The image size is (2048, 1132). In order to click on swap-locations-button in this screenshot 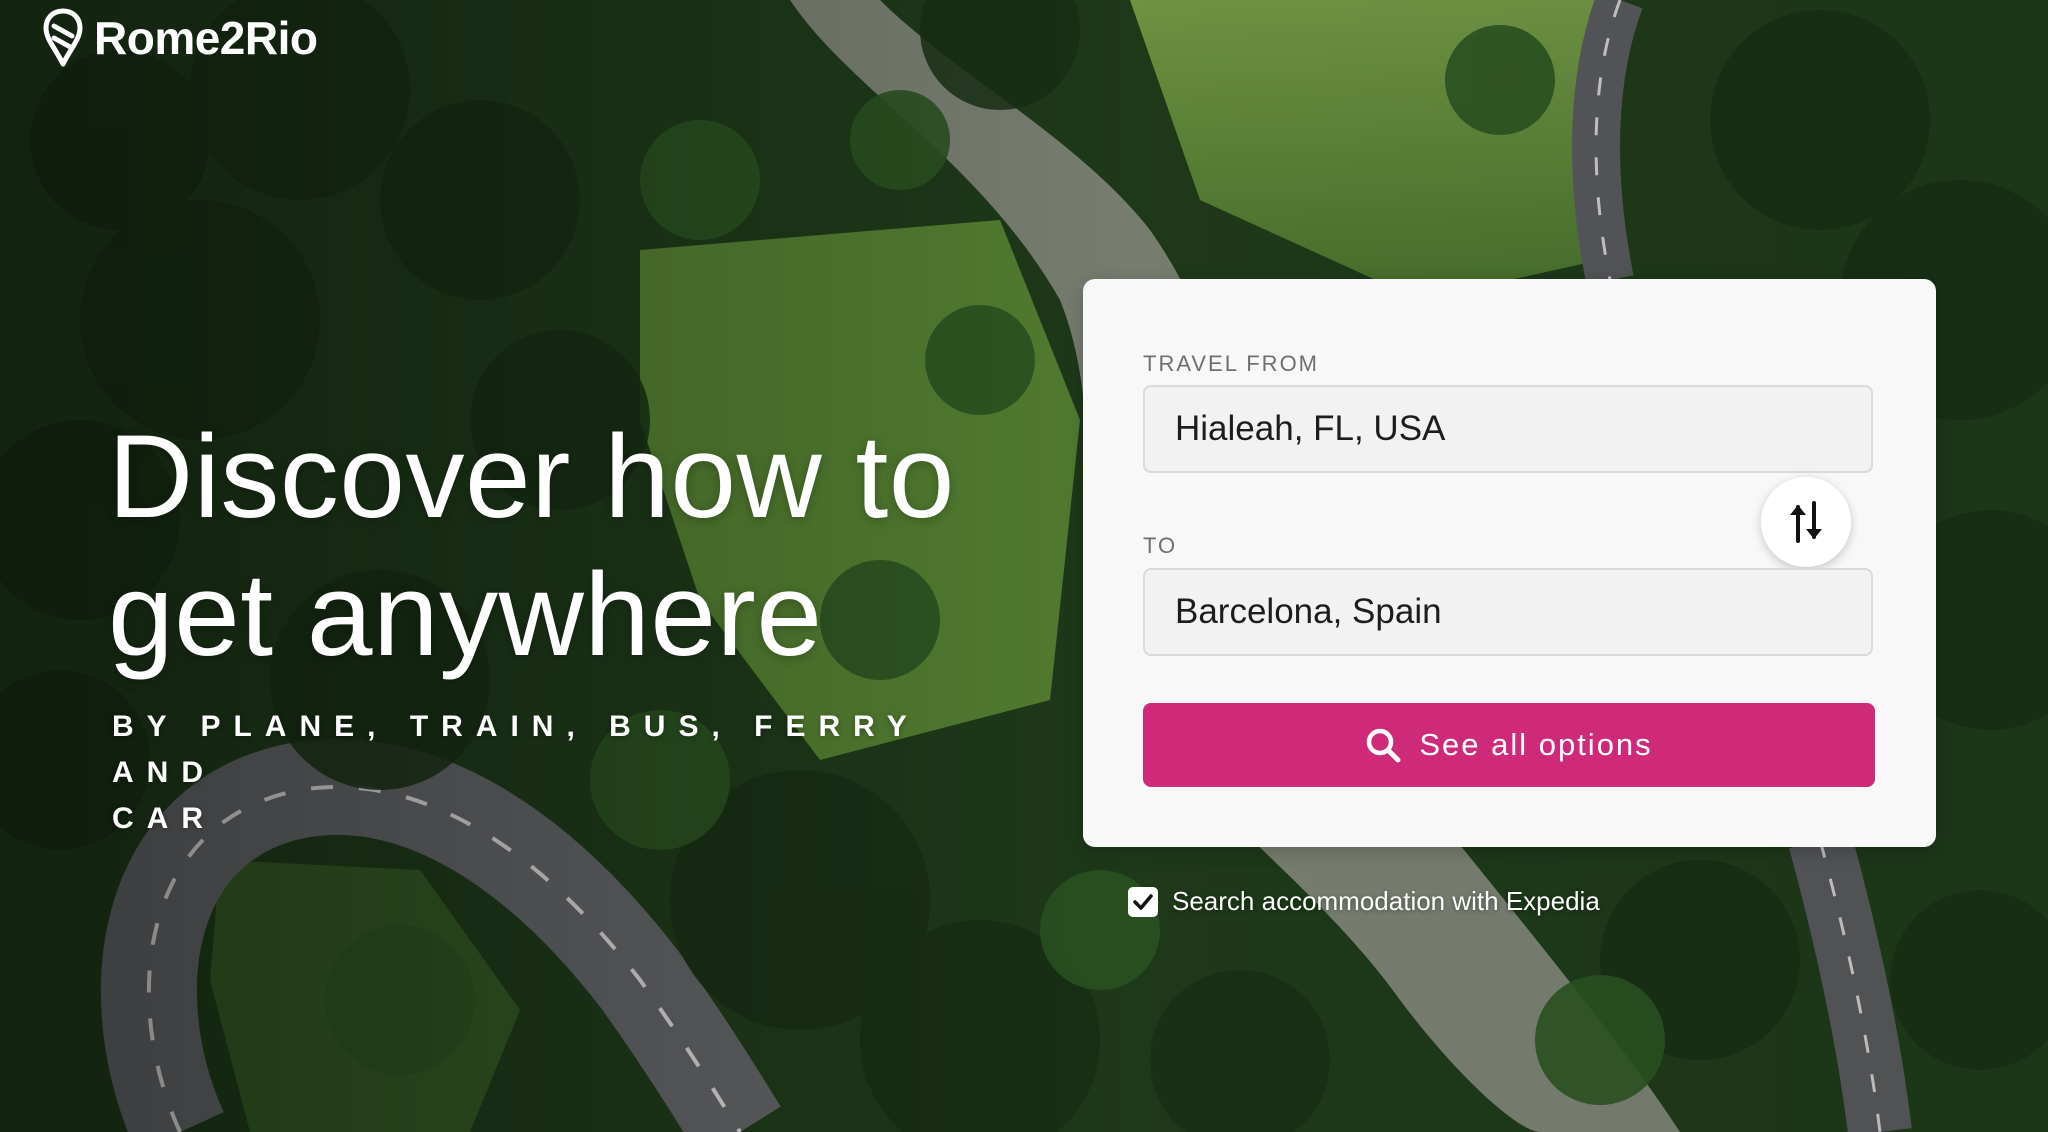, I will do `click(1806, 522)`.